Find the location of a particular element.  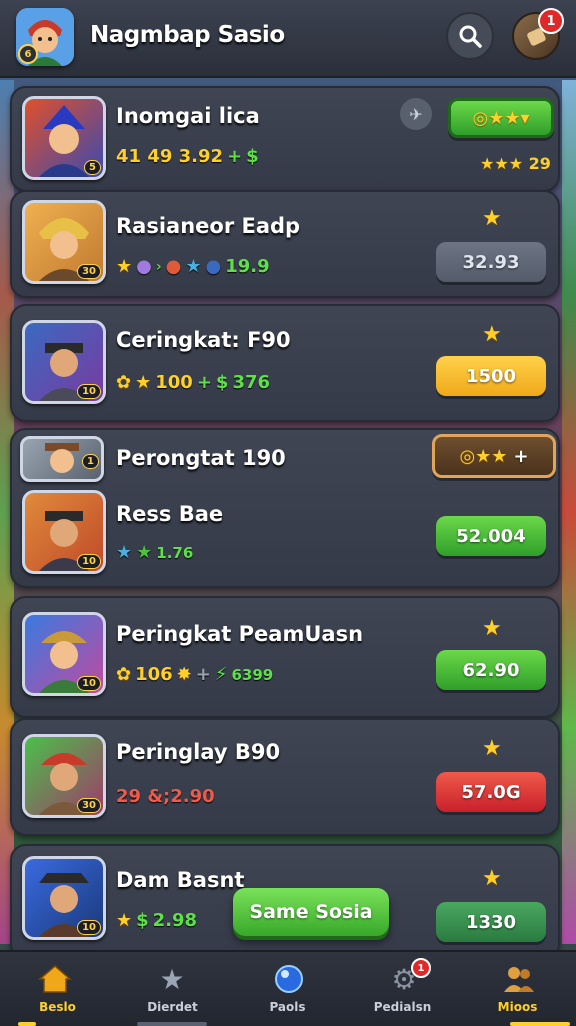

pin-button: ✈ is located at coordinates (416, 114).